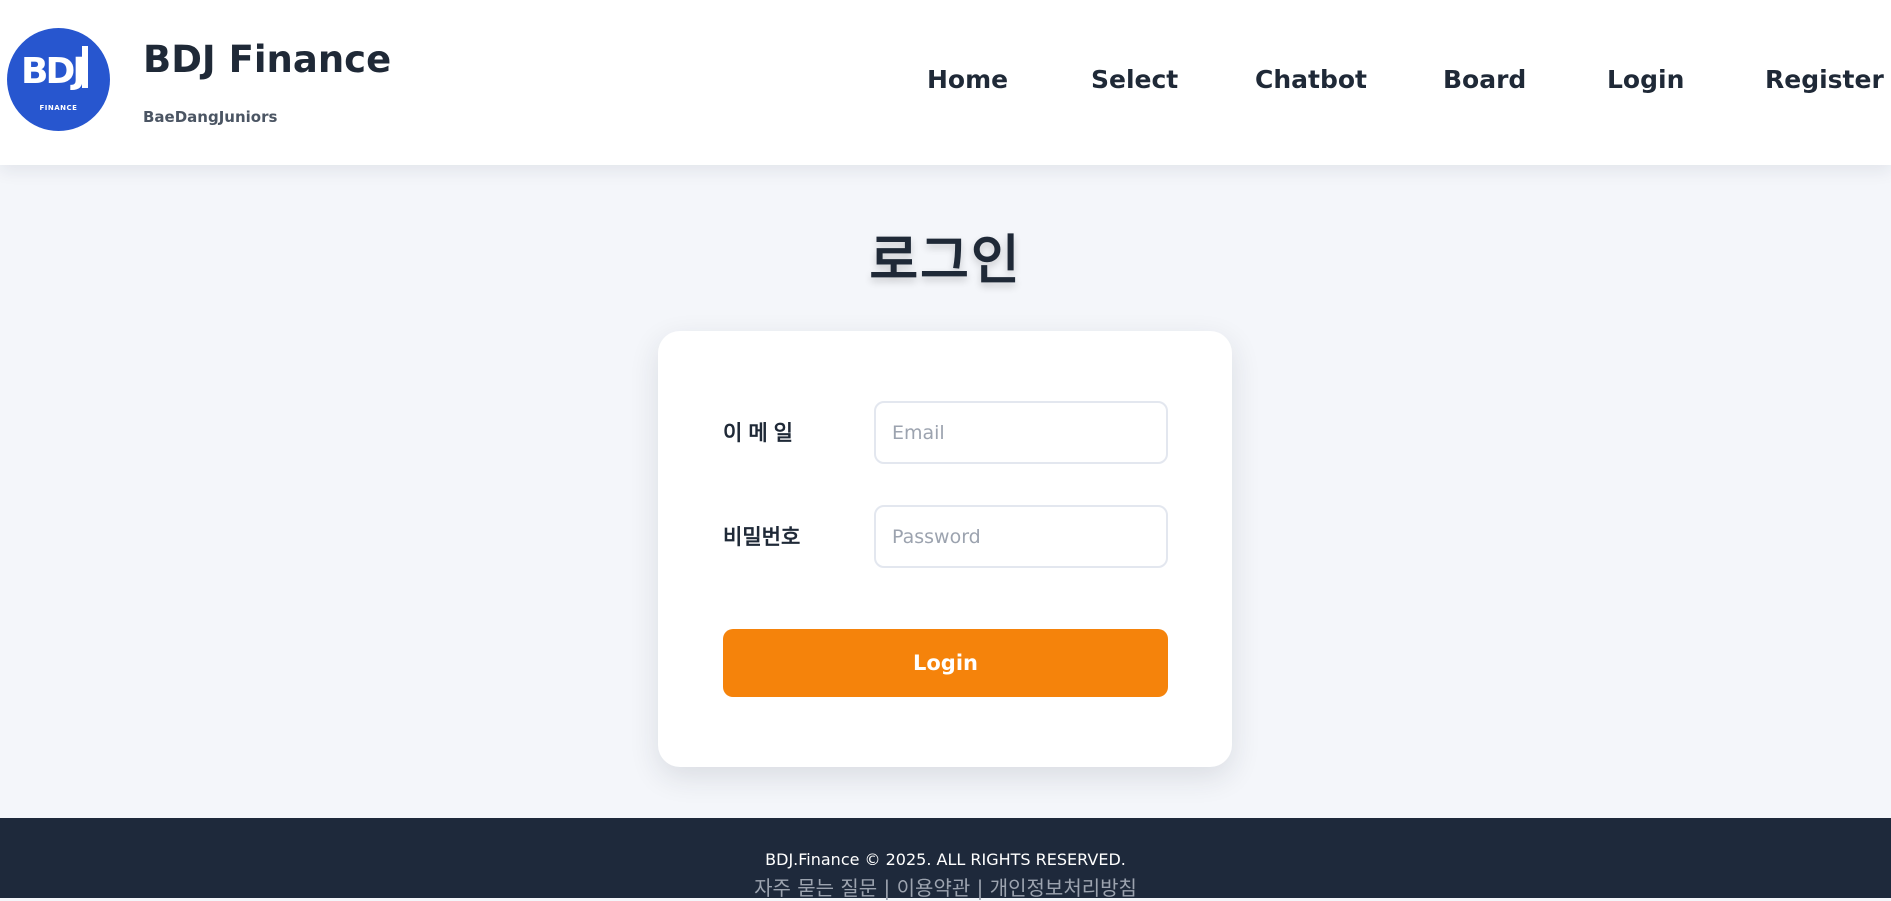 Image resolution: width=1891 pixels, height=901 pixels. I want to click on login-button: Login, so click(945, 663).